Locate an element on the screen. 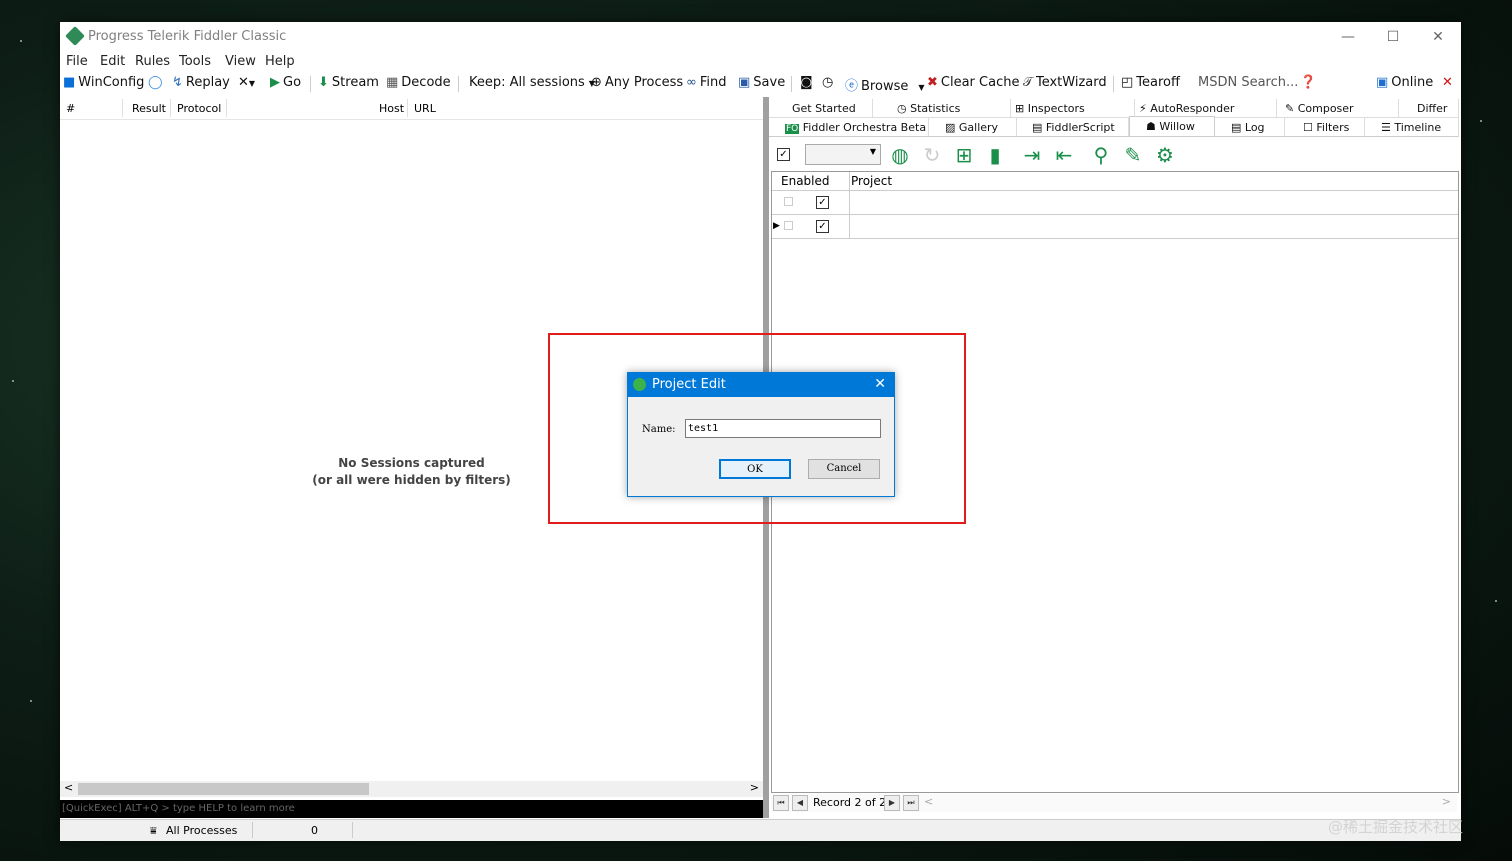 This screenshot has width=1512, height=861. tab-willow: ☗ Willow is located at coordinates (1172, 126).